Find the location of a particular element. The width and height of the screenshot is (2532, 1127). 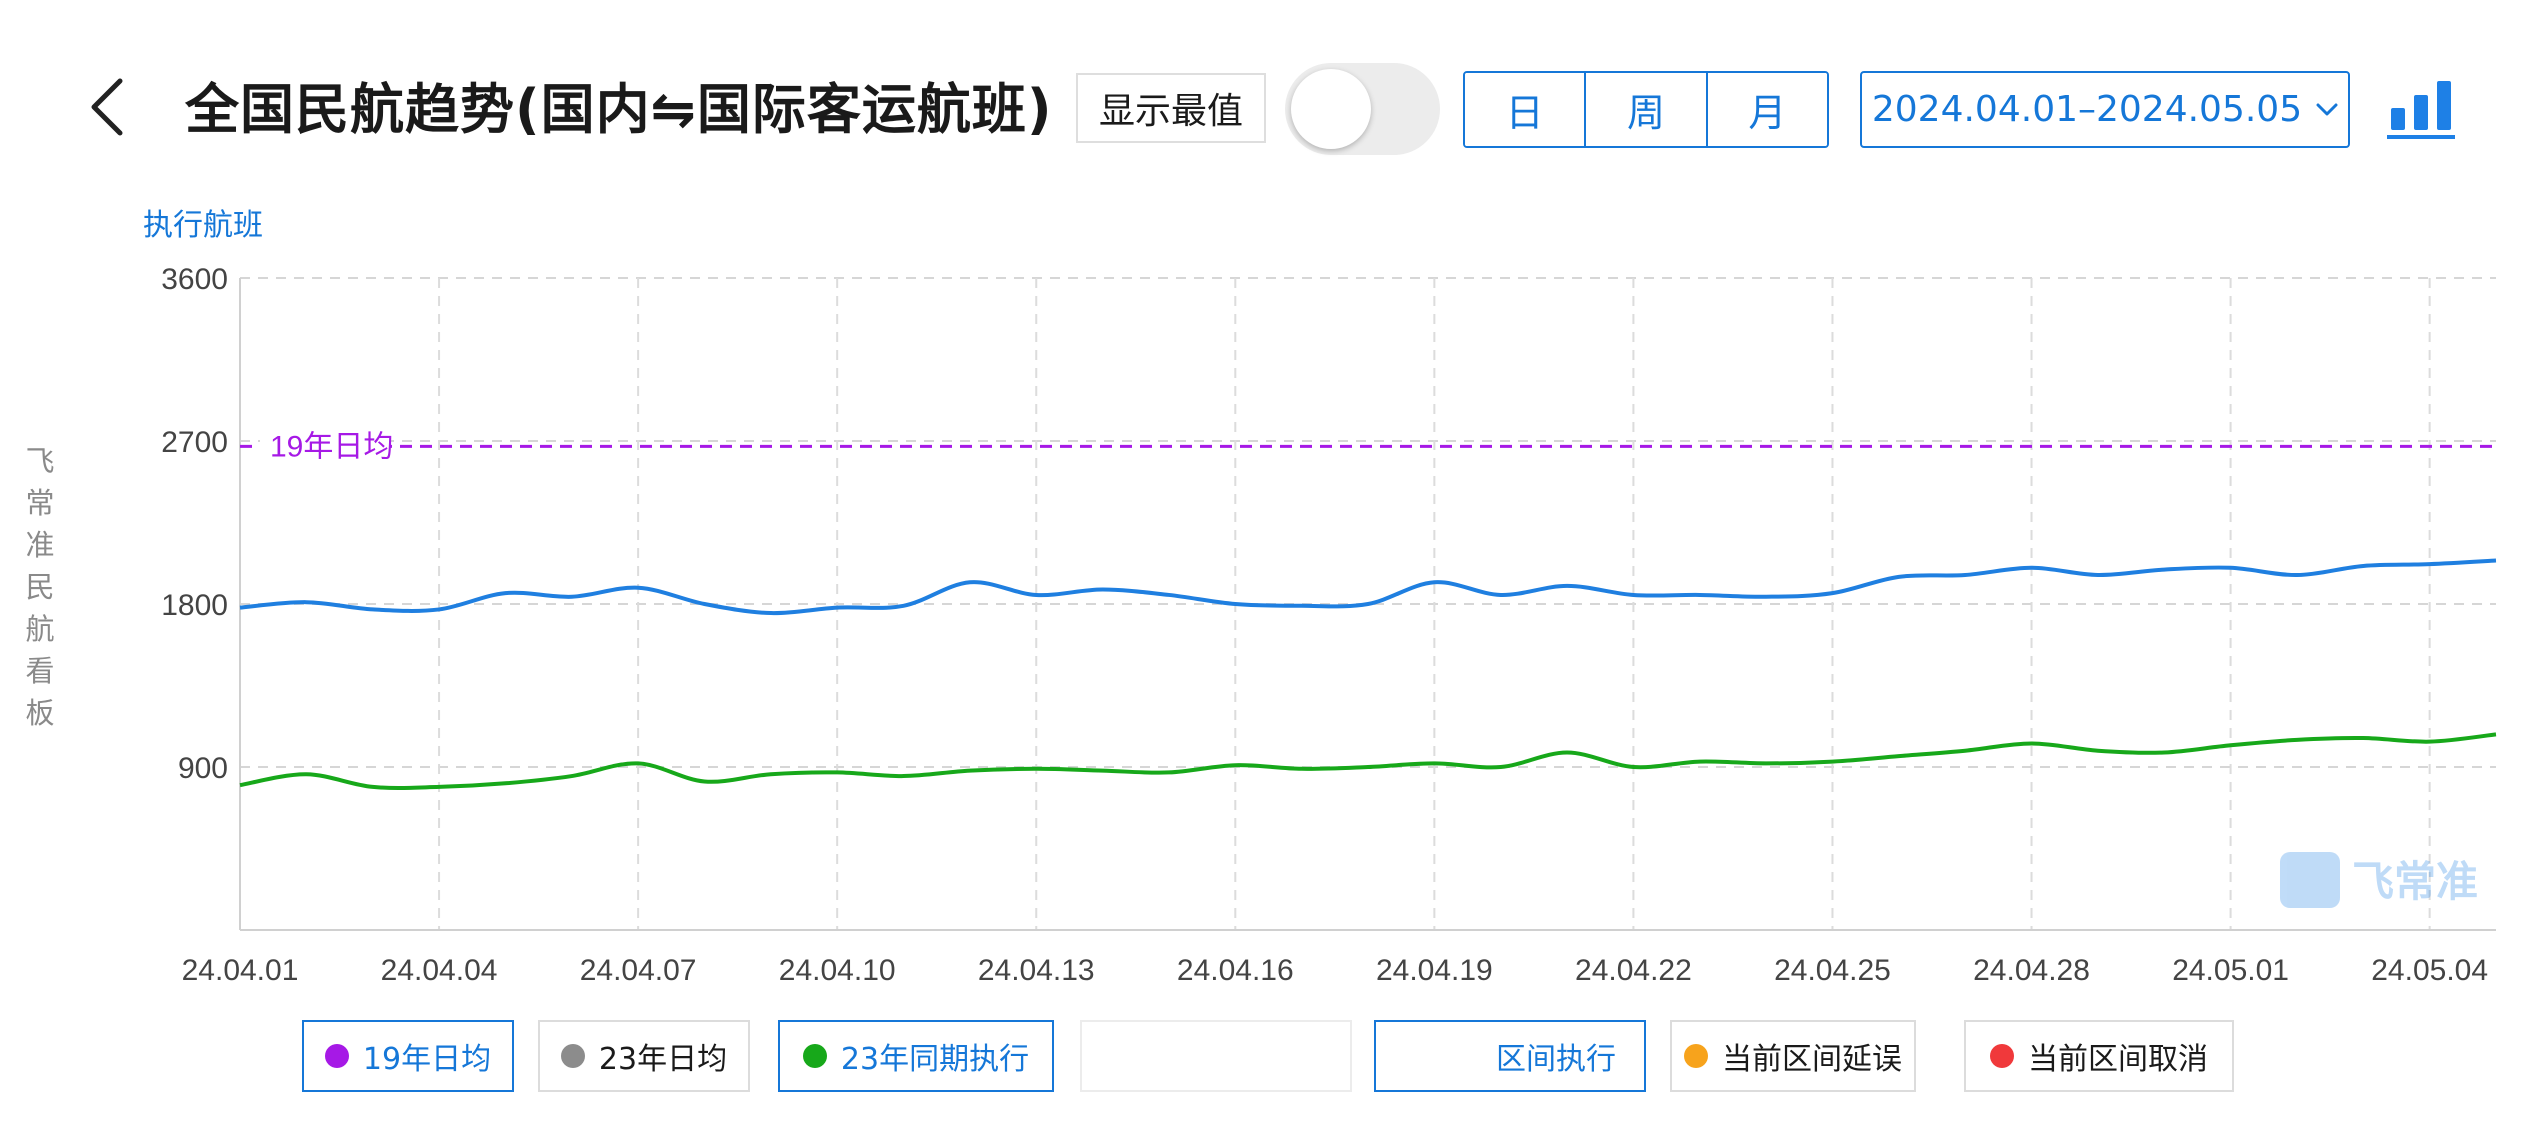

legend-2023-daily-avg: 23年日均 is located at coordinates (644, 1056).